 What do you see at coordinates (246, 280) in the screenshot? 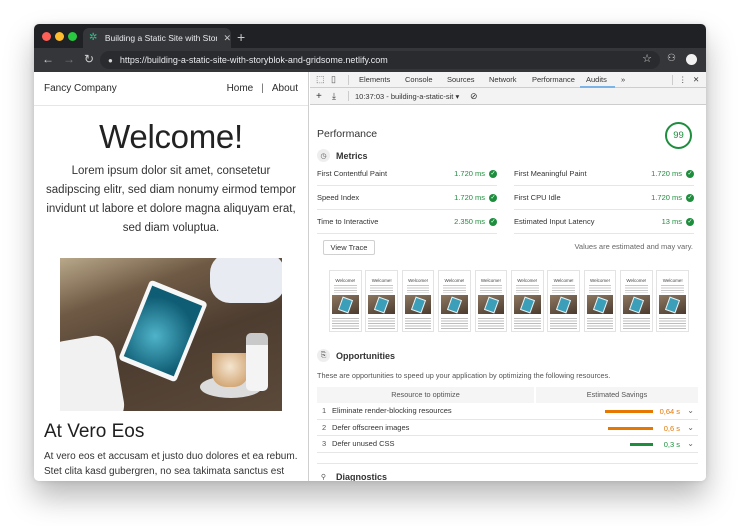
I see `image-arm` at bounding box center [246, 280].